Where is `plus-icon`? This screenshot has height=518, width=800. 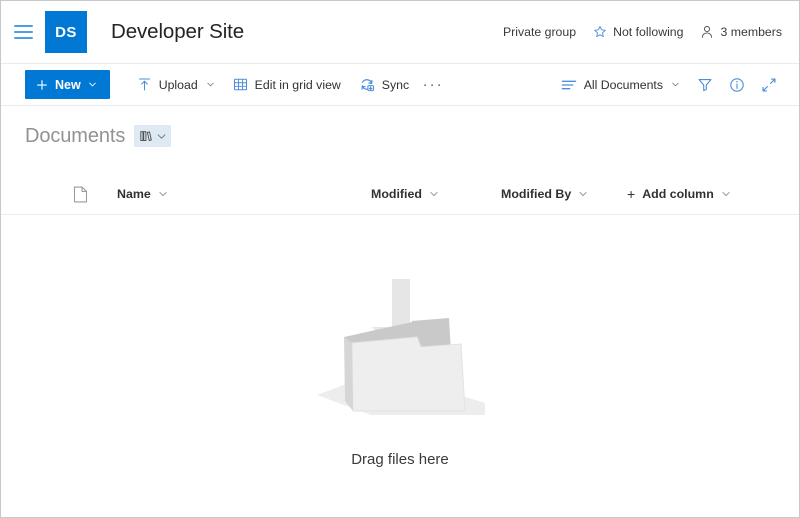
plus-icon is located at coordinates (42, 85).